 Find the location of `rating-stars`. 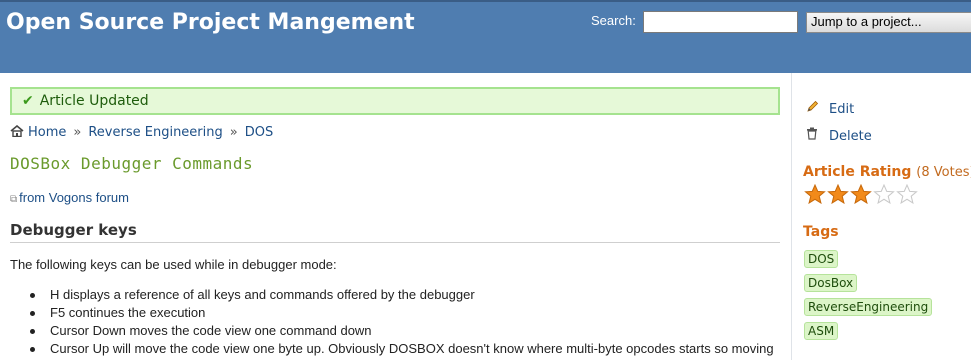

rating-stars is located at coordinates (861, 194).